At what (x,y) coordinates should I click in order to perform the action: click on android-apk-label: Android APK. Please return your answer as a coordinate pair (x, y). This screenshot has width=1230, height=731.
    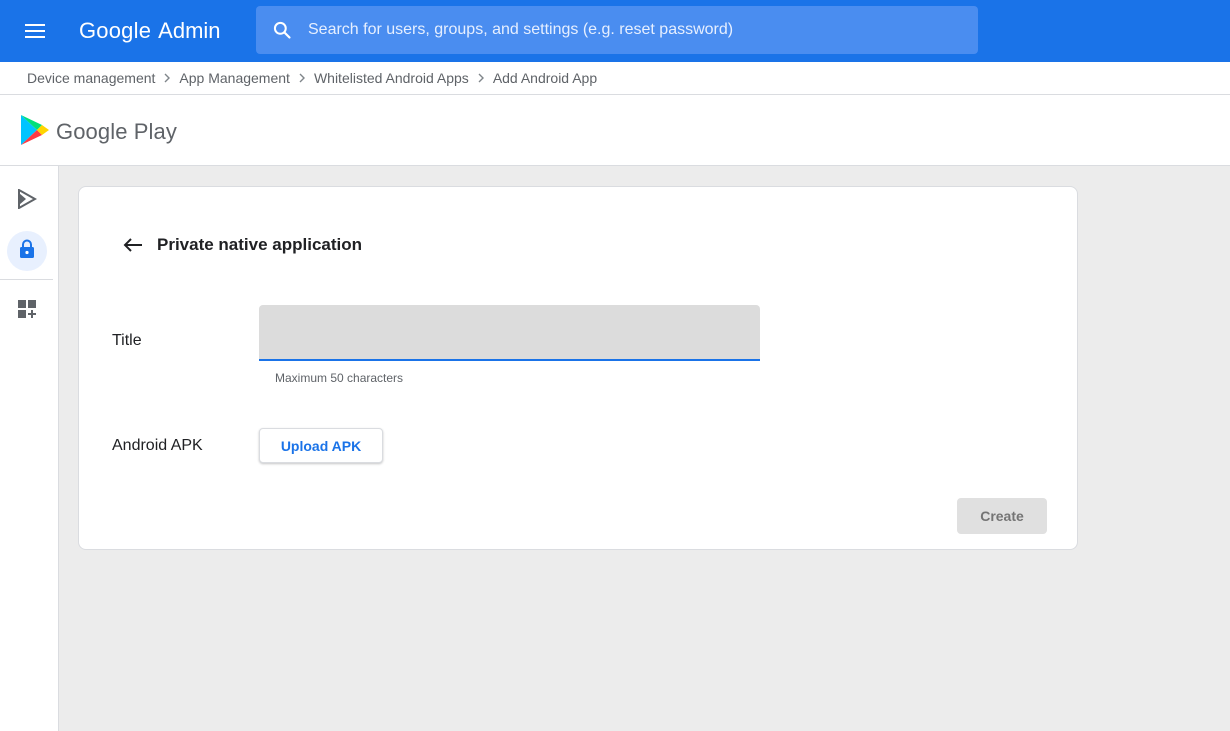
    Looking at the image, I should click on (157, 445).